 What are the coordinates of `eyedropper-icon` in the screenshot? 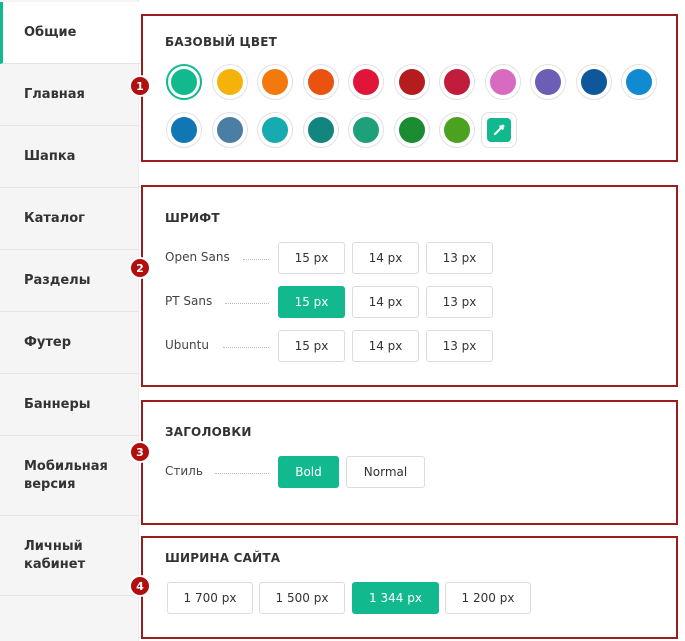 It's located at (499, 130).